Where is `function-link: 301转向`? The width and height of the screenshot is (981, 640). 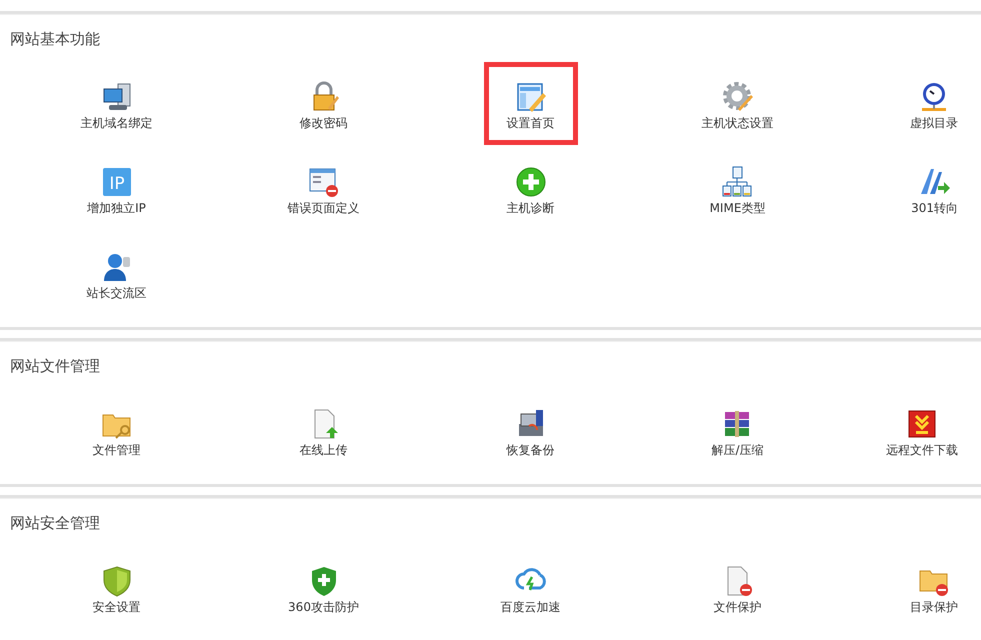 function-link: 301转向 is located at coordinates (934, 188).